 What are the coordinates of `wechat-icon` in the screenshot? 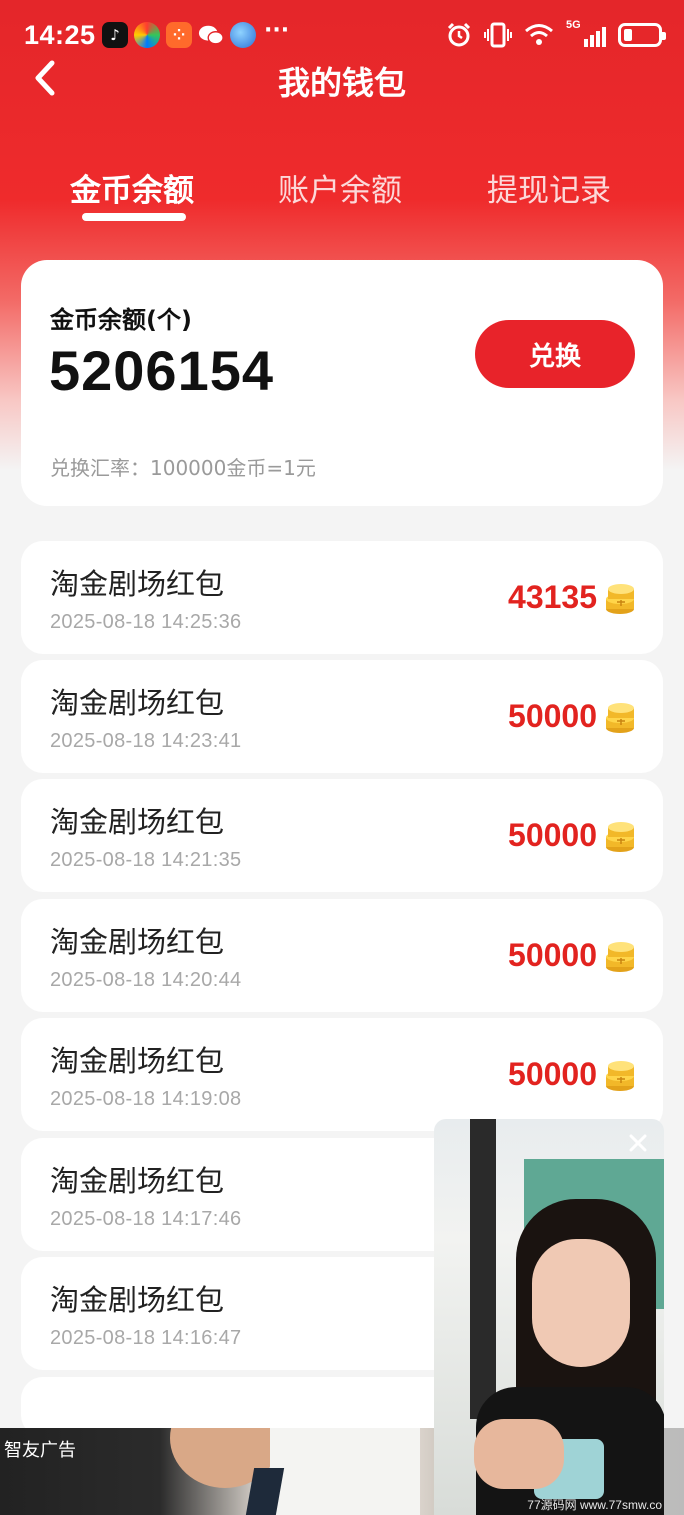 It's located at (211, 35).